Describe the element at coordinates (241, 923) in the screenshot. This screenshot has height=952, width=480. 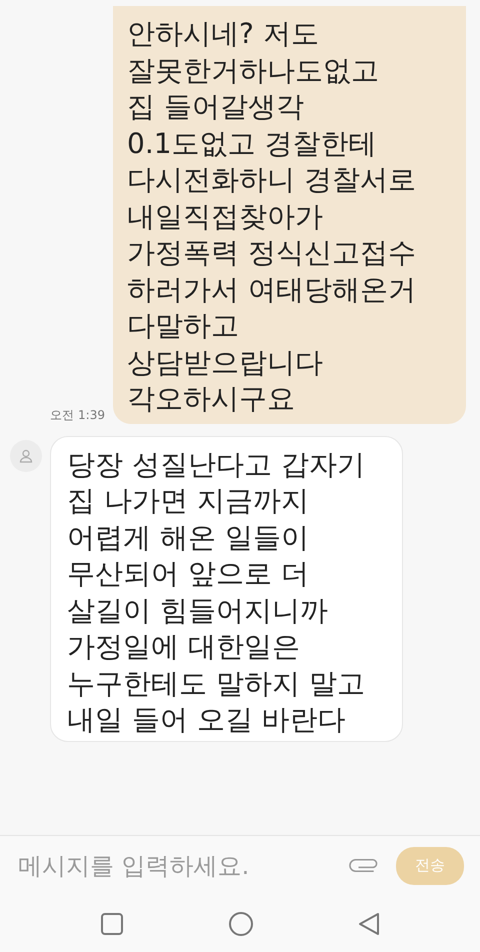
I see `home-icon` at that location.